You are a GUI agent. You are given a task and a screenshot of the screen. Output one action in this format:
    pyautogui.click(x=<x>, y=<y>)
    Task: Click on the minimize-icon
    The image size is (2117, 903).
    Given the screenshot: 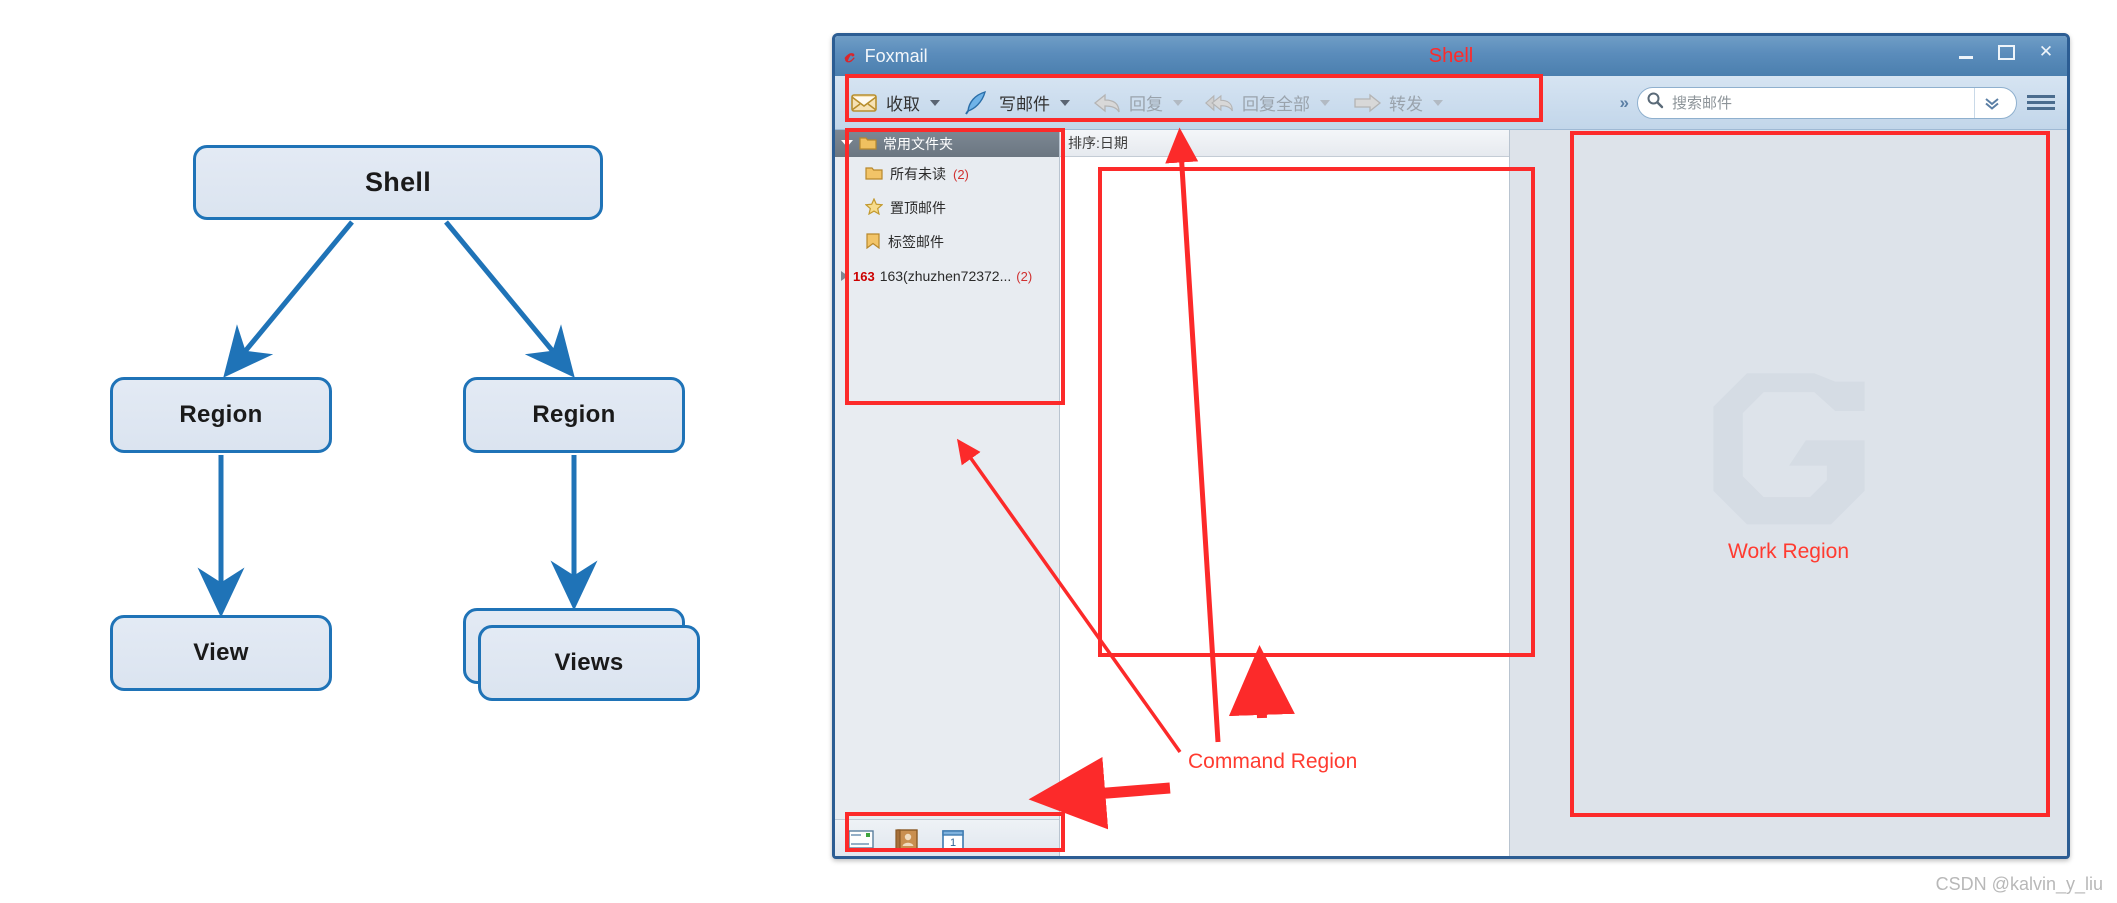 What is the action you would take?
    pyautogui.click(x=1966, y=52)
    